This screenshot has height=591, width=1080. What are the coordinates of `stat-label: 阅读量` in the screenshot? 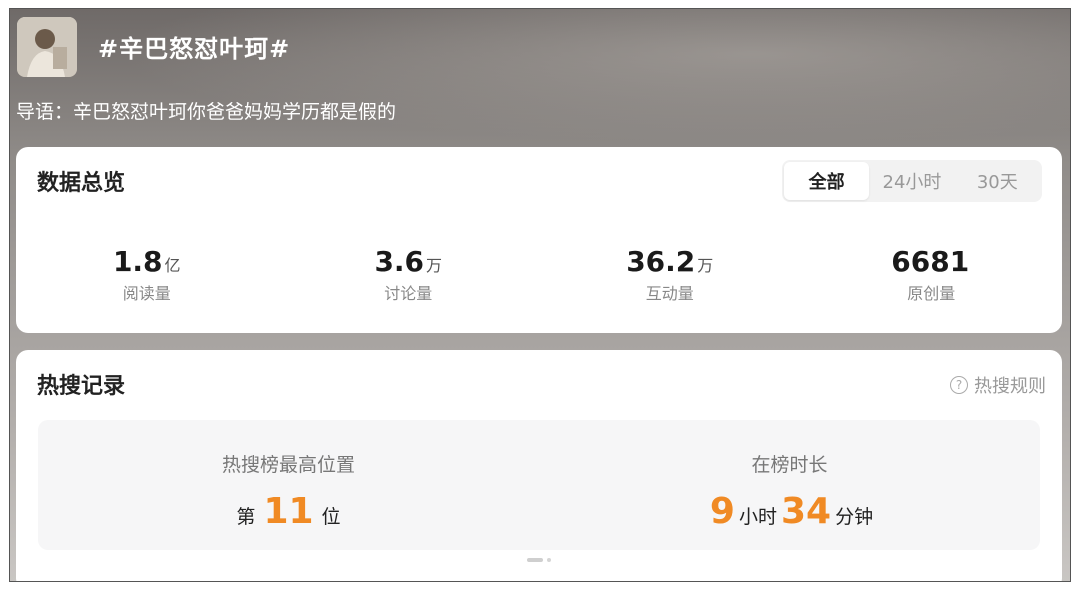 It's located at (146, 293).